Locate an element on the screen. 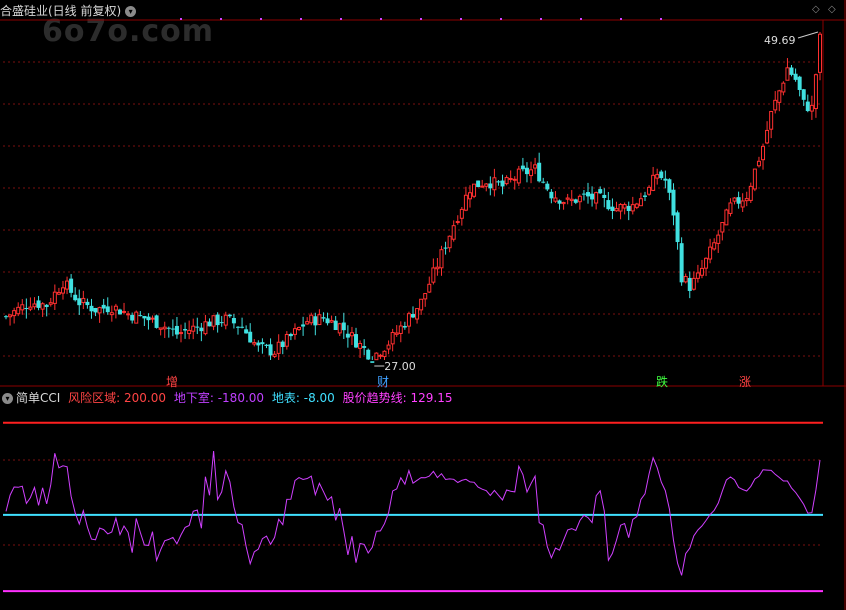 This screenshot has height=610, width=846. risk-zone-label: 风险区域: is located at coordinates (94, 398).